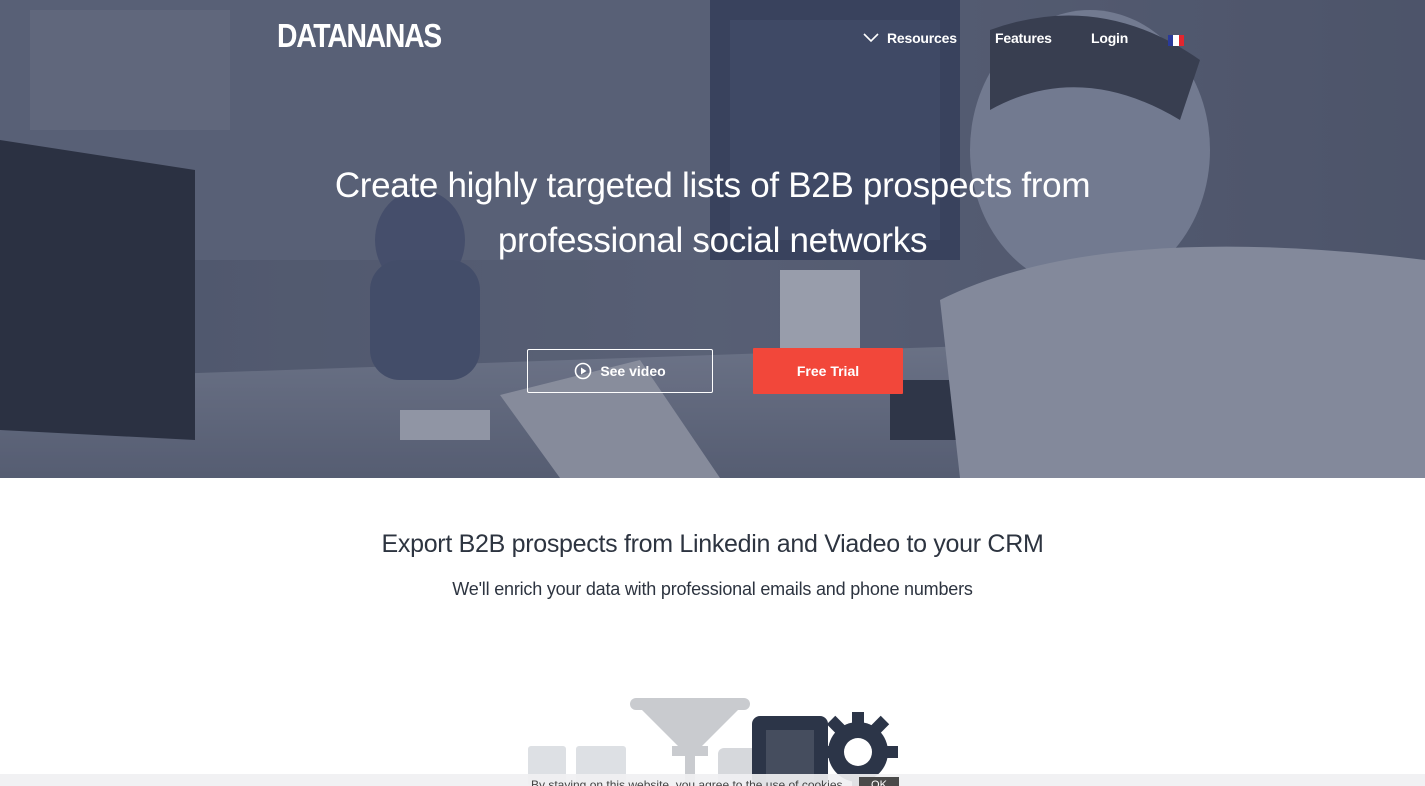 The height and width of the screenshot is (786, 1425). I want to click on free-trial-button: Free Trial, so click(828, 371).